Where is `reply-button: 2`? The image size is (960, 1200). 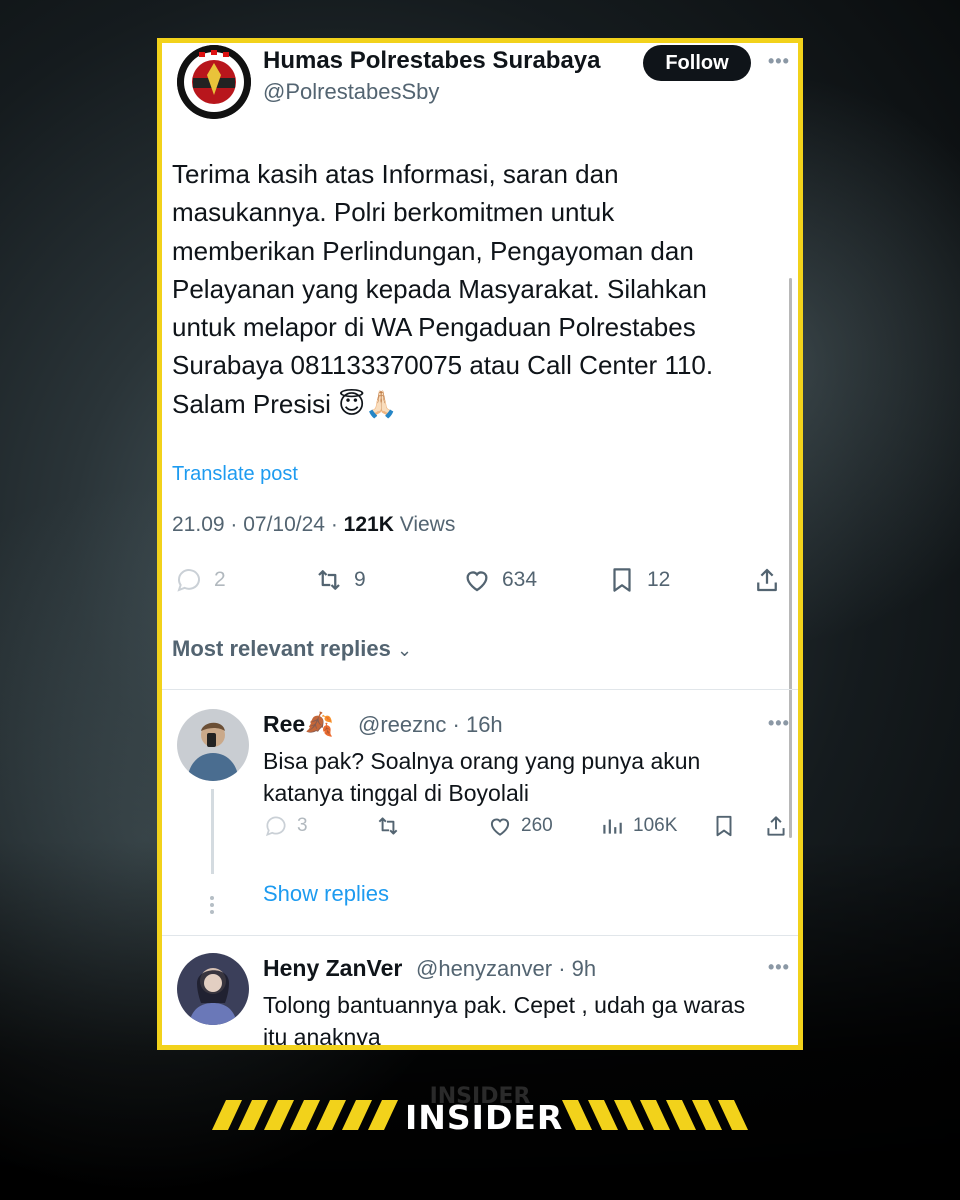
reply-button: 2 is located at coordinates (200, 580).